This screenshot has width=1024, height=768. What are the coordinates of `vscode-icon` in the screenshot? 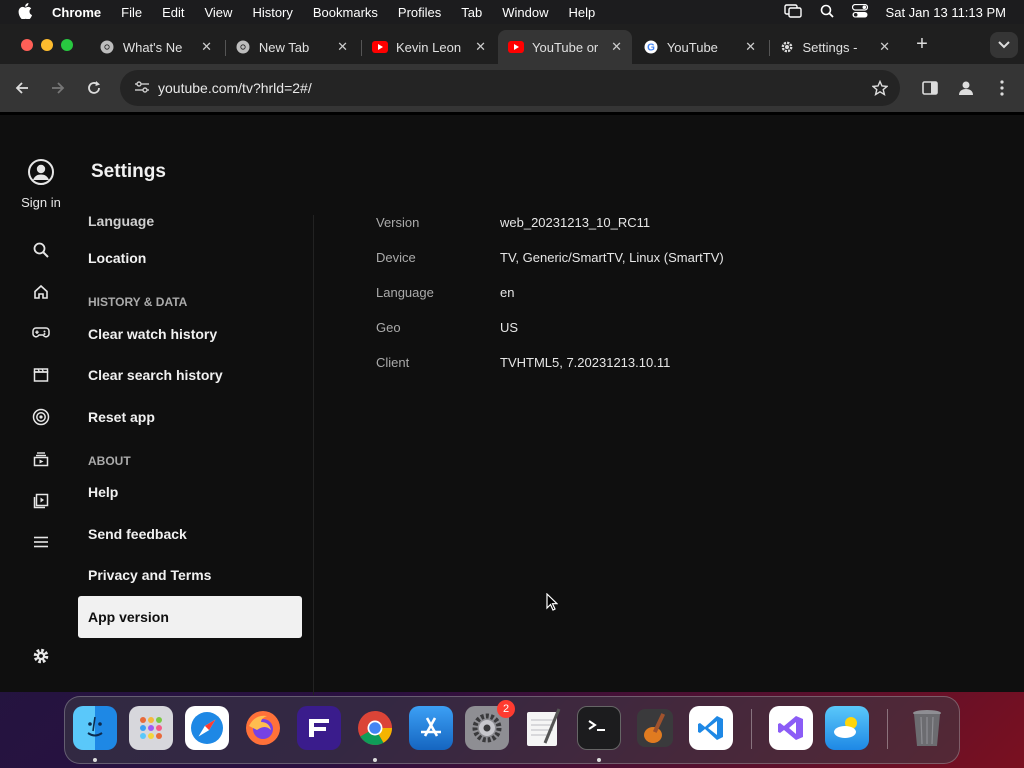 It's located at (711, 728).